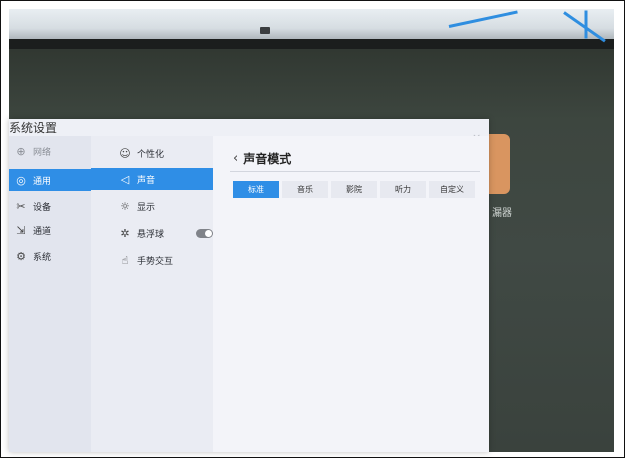 Image resolution: width=625 pixels, height=458 pixels. I want to click on subnav-item-gesture: ☝ 手势交互, so click(152, 260).